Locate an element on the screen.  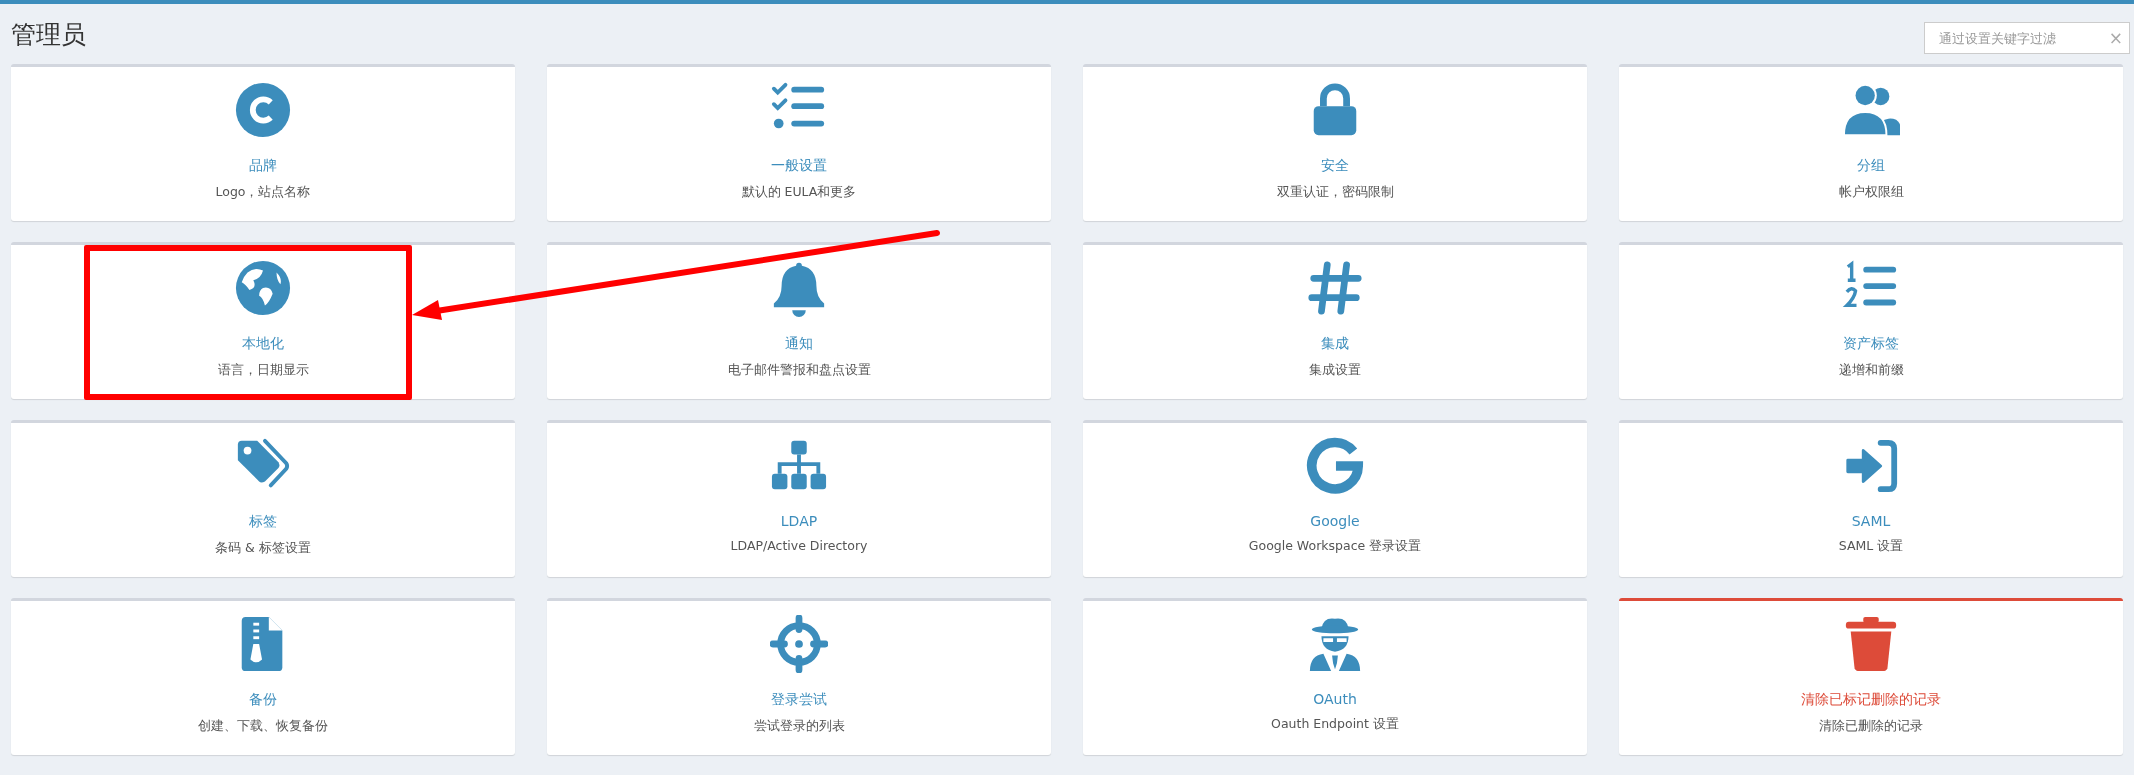
settings-card: 登录尝试 尝试登录的列表 is located at coordinates (799, 676).